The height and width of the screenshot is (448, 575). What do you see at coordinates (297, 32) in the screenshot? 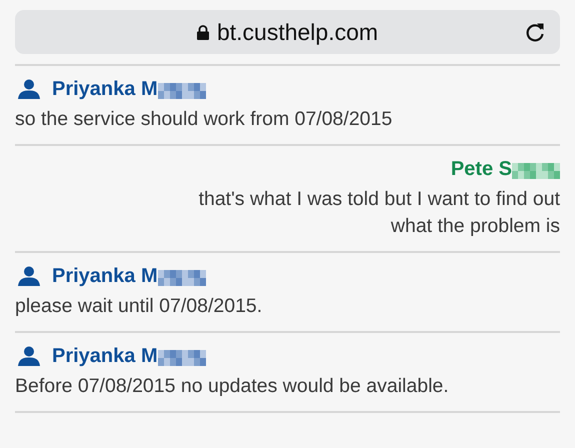
I see `url-text: bt.custhelp.com` at bounding box center [297, 32].